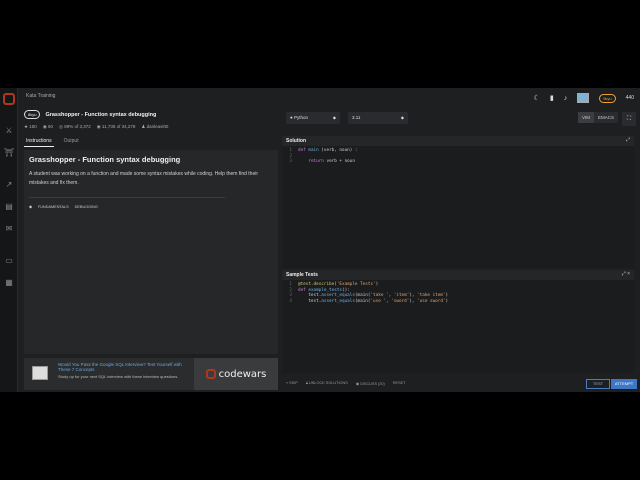 The height and width of the screenshot is (480, 640). Describe the element at coordinates (9, 283) in the screenshot. I see `docs-icon: ▦` at that location.